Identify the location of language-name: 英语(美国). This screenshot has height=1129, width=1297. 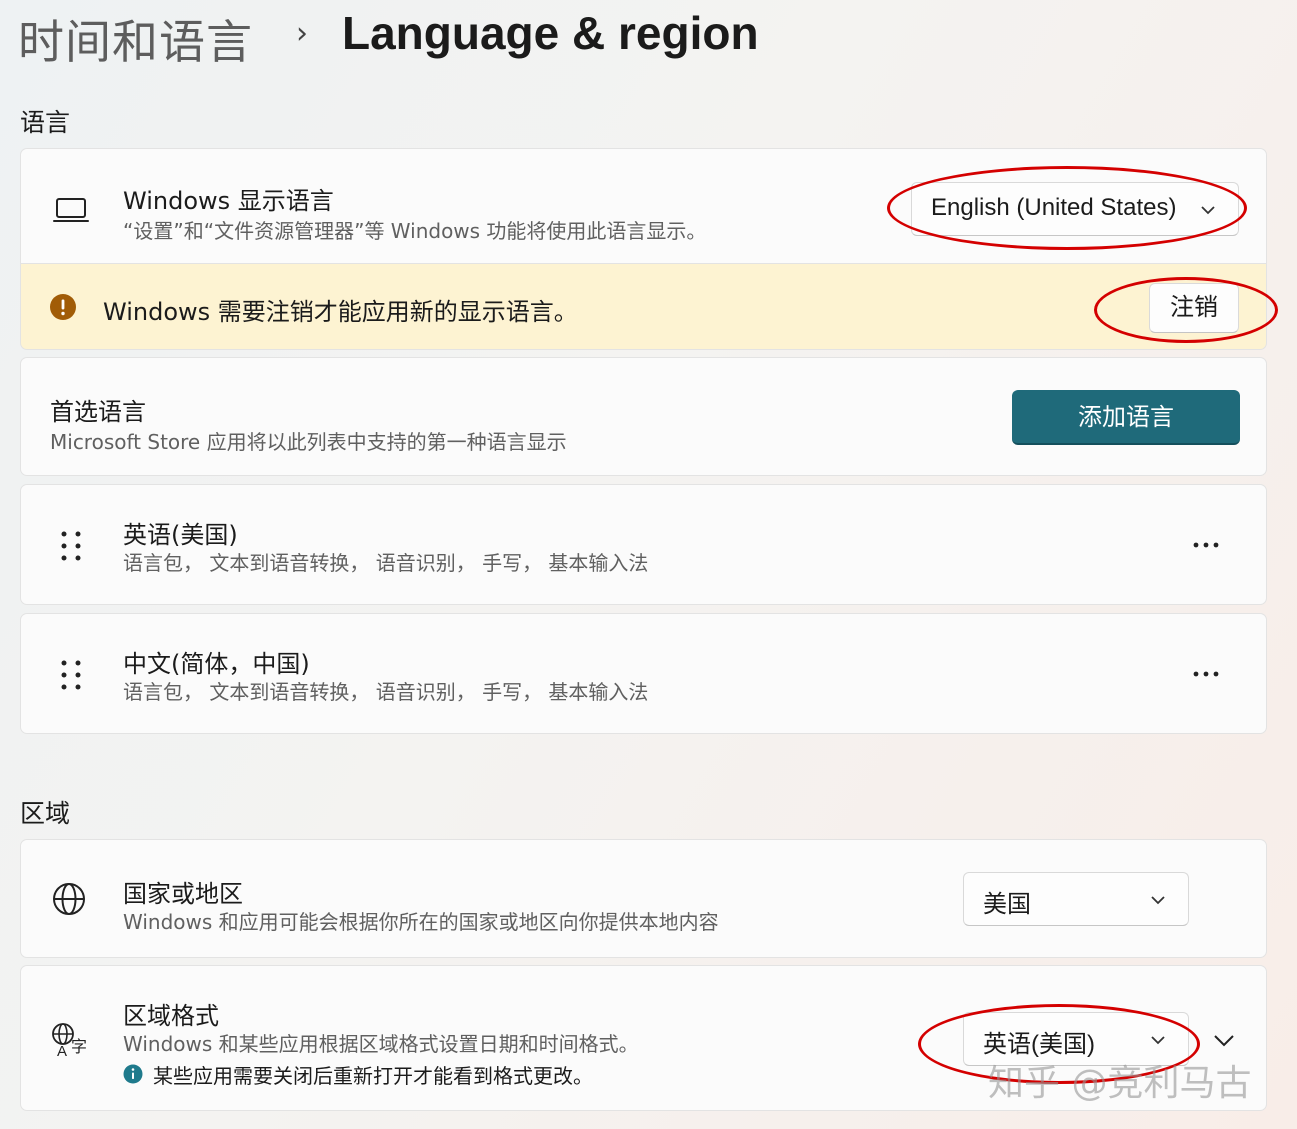
(180, 535).